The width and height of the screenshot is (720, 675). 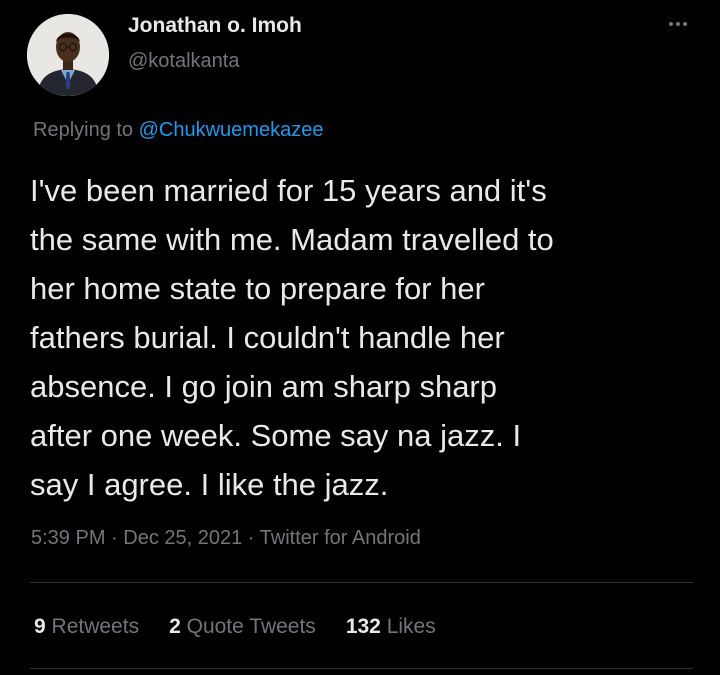 I want to click on more-options-button, so click(x=678, y=24).